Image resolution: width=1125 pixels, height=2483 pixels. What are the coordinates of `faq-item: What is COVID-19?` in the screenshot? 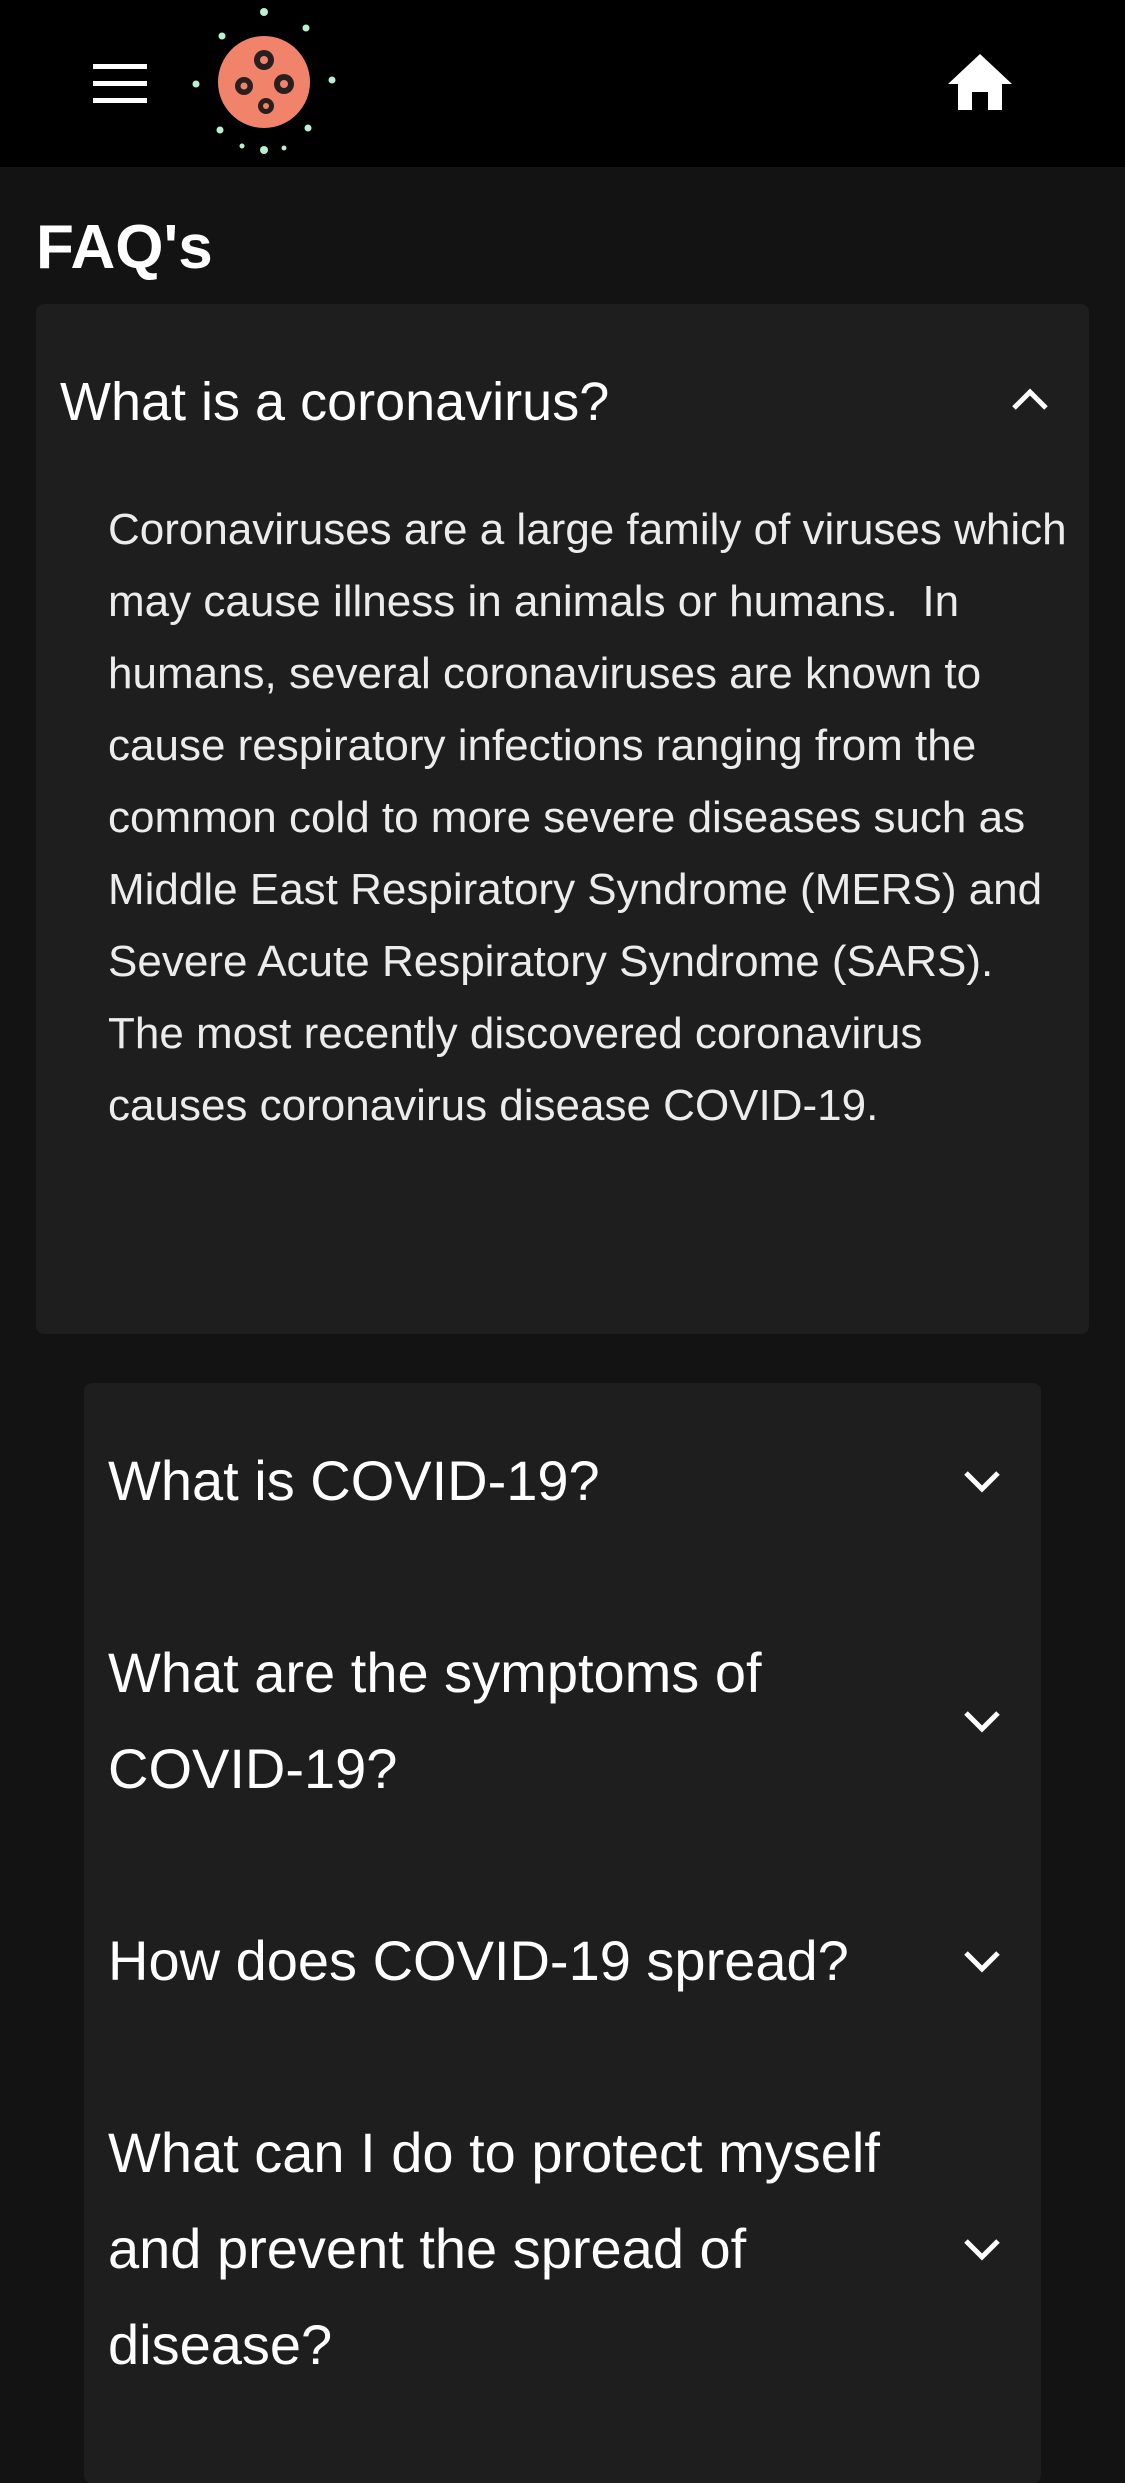 It's located at (568, 1503).